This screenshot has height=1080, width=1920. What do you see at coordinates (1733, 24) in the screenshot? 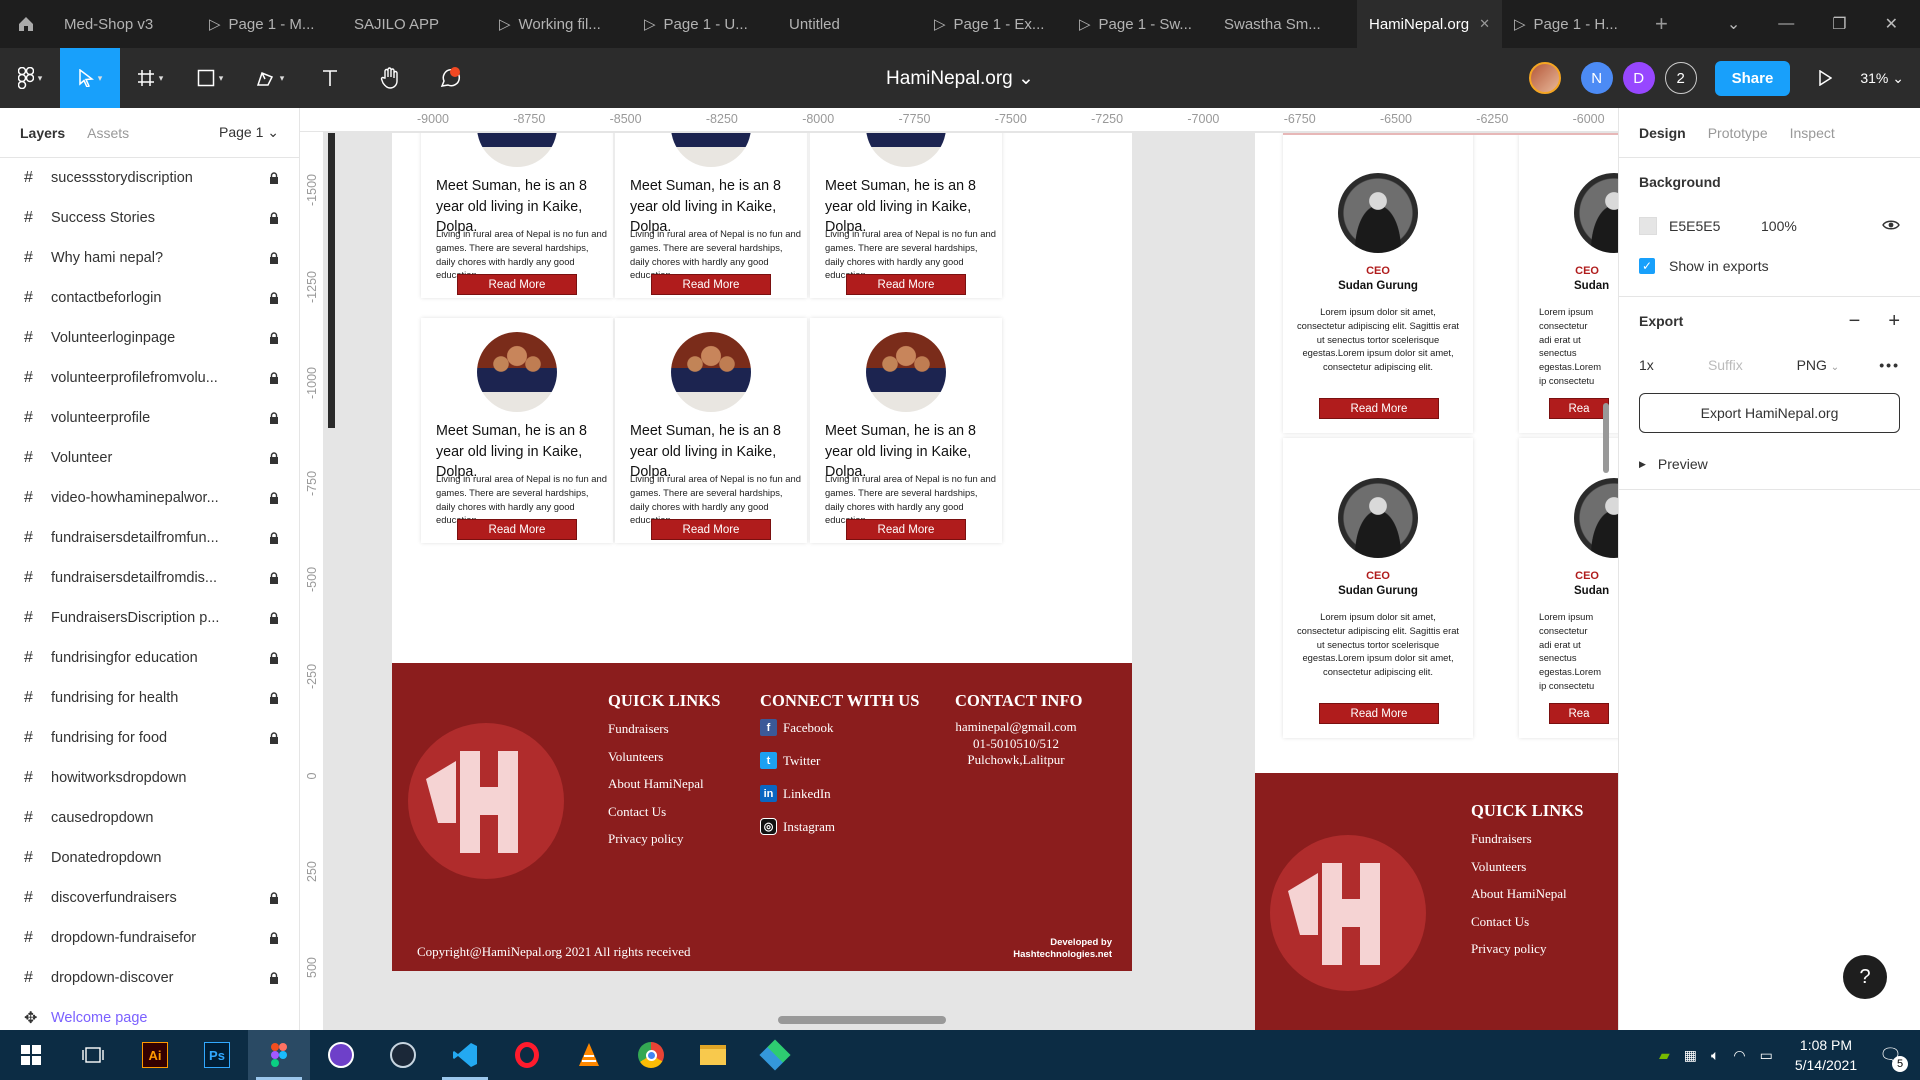
I see `chevron-down-icon: ⌄` at bounding box center [1733, 24].